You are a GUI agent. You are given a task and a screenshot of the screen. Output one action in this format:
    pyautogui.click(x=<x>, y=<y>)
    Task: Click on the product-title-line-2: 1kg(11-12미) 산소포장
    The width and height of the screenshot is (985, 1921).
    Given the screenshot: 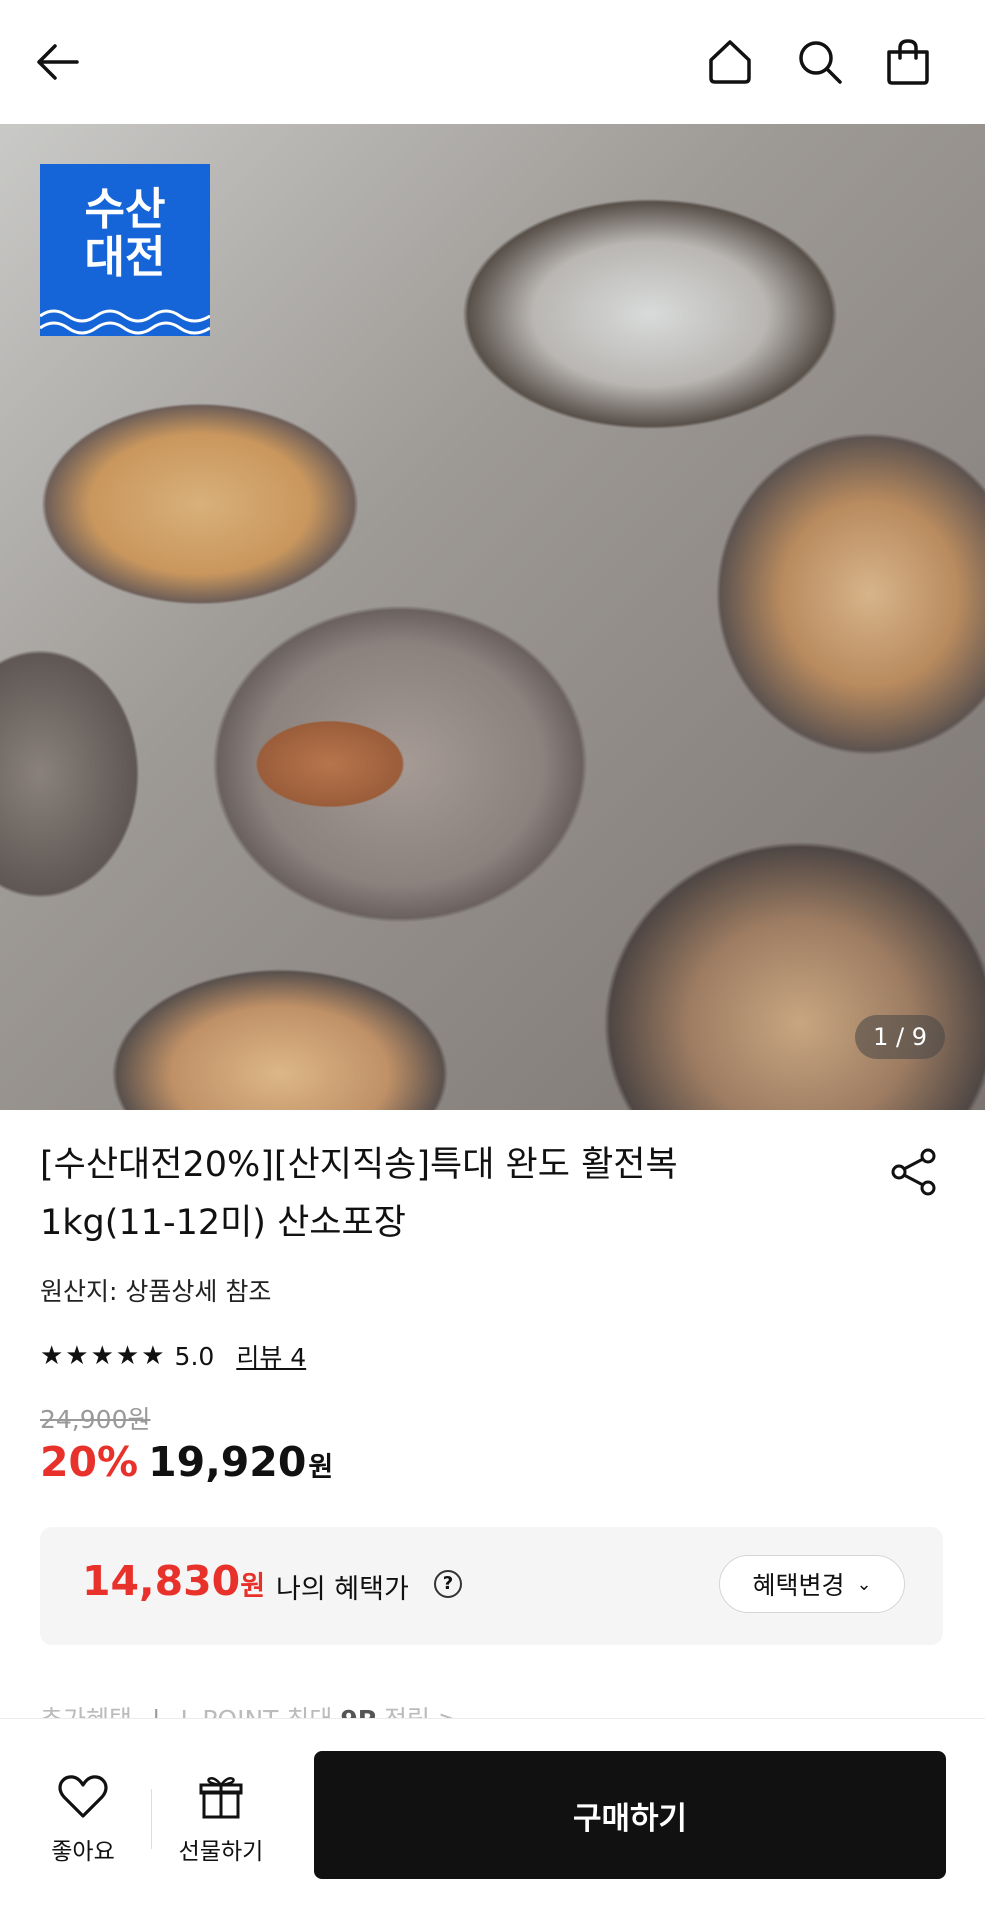 What is the action you would take?
    pyautogui.click(x=223, y=1223)
    